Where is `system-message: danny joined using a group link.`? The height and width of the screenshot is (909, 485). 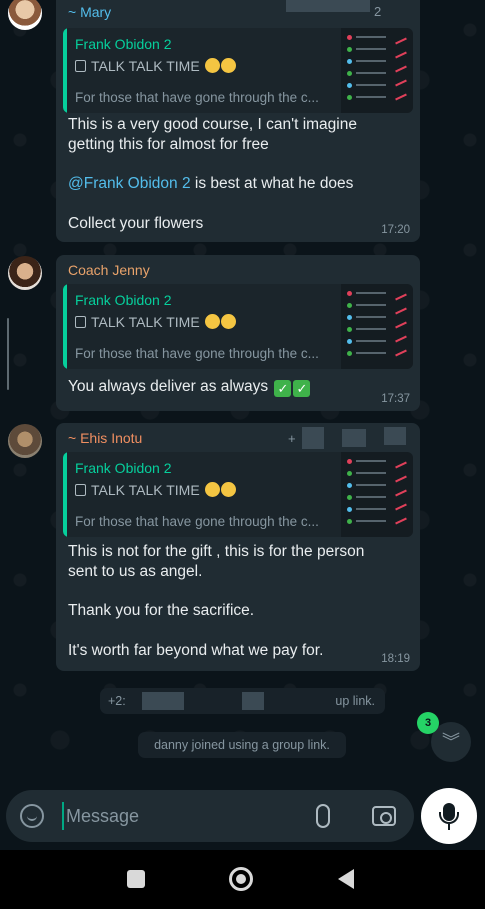 system-message: danny joined using a group link. is located at coordinates (242, 745).